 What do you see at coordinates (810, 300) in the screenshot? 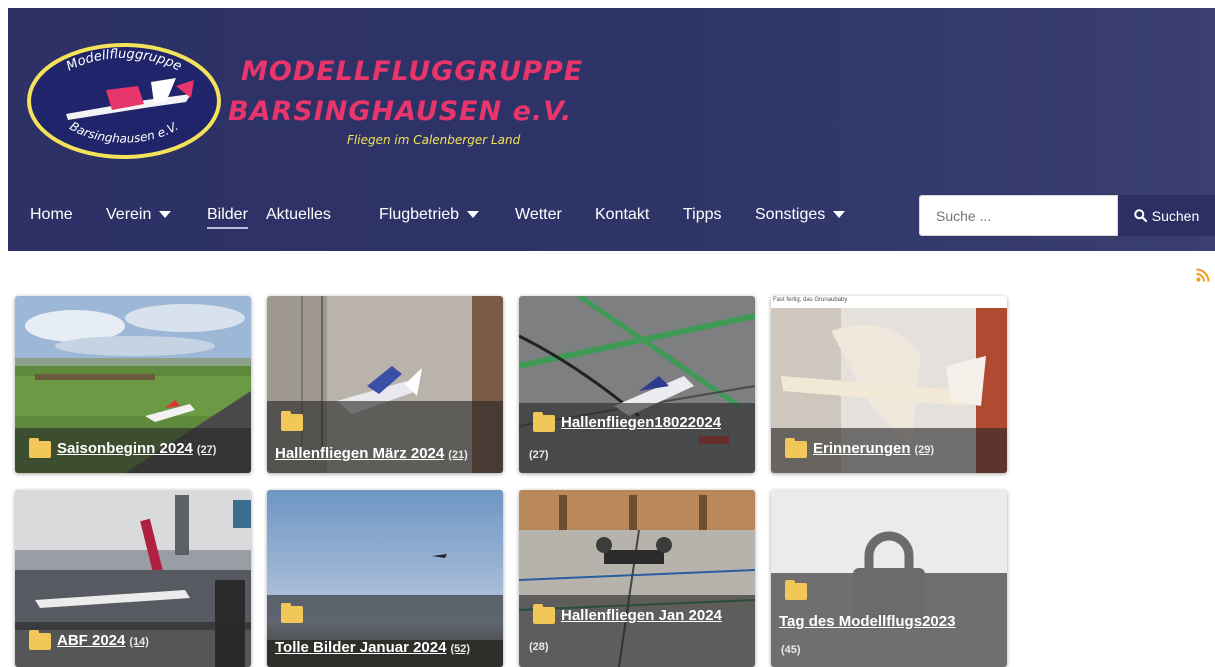
I see `photo-caption: Fast fertig, das Grunaubaby` at bounding box center [810, 300].